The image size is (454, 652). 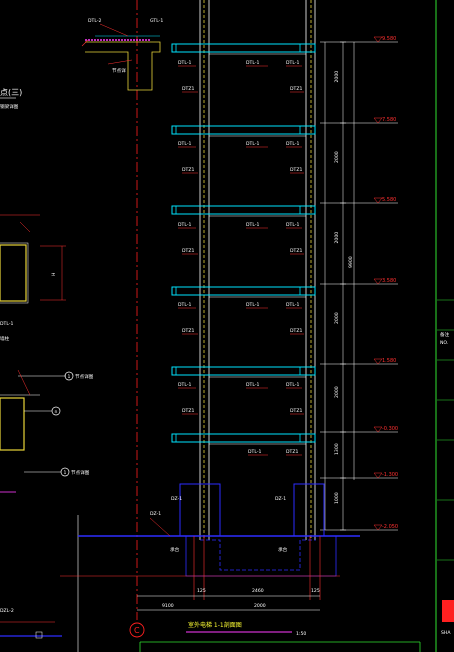 What do you see at coordinates (337, 449) in the screenshot?
I see `vertical-dimension-value: 1300` at bounding box center [337, 449].